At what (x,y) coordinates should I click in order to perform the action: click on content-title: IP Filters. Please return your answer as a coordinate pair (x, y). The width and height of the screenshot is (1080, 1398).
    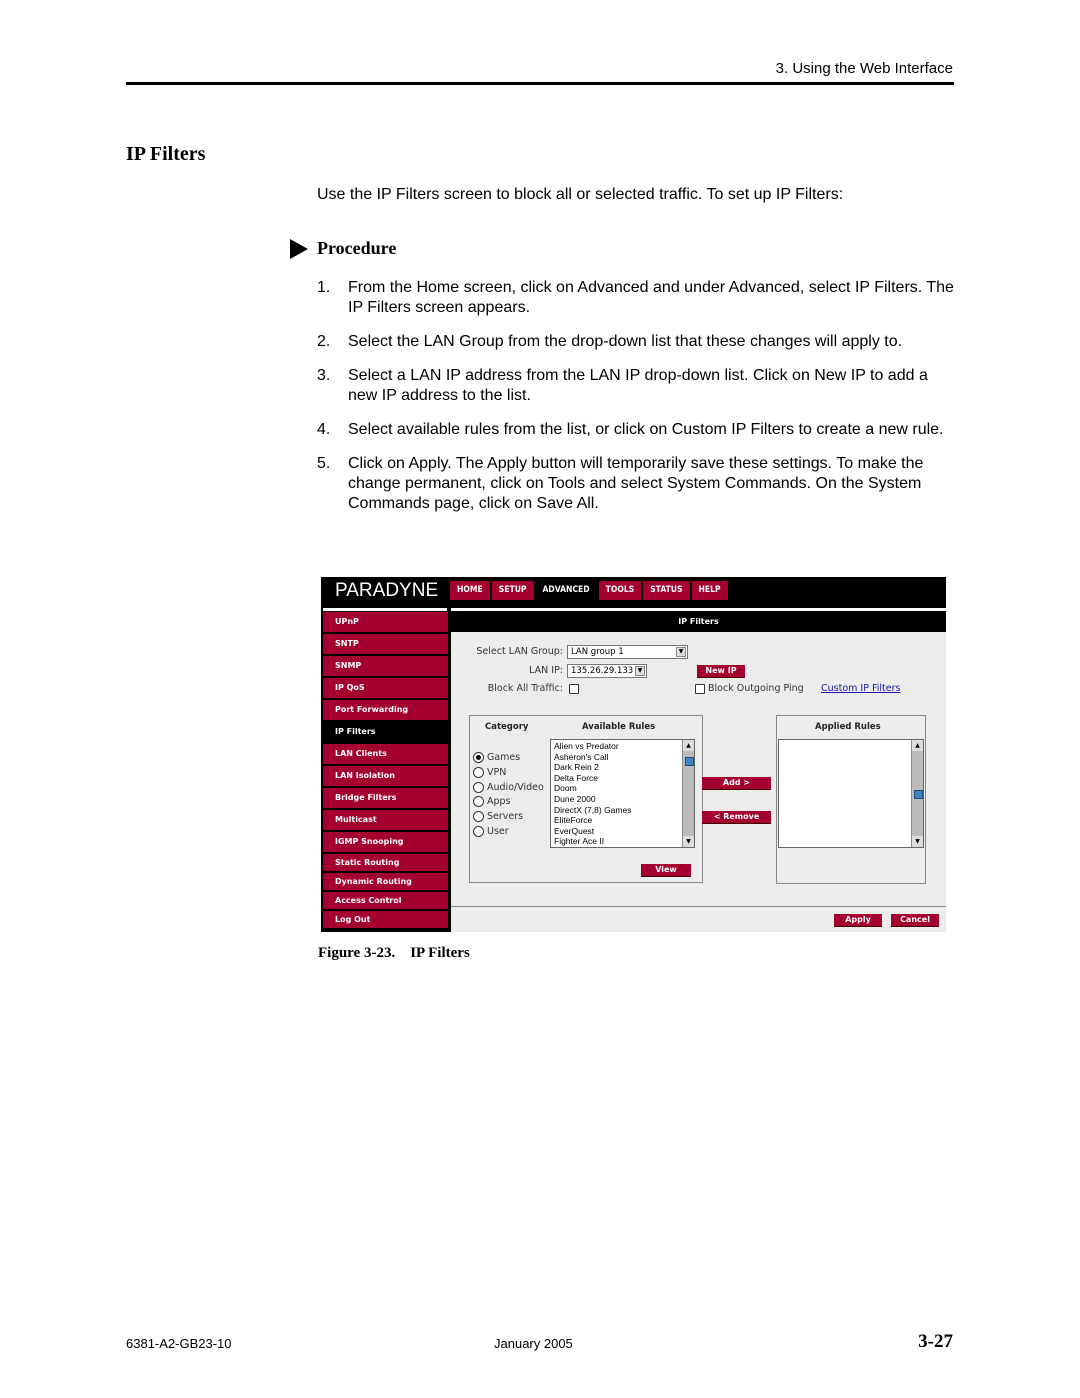
    Looking at the image, I should click on (698, 622).